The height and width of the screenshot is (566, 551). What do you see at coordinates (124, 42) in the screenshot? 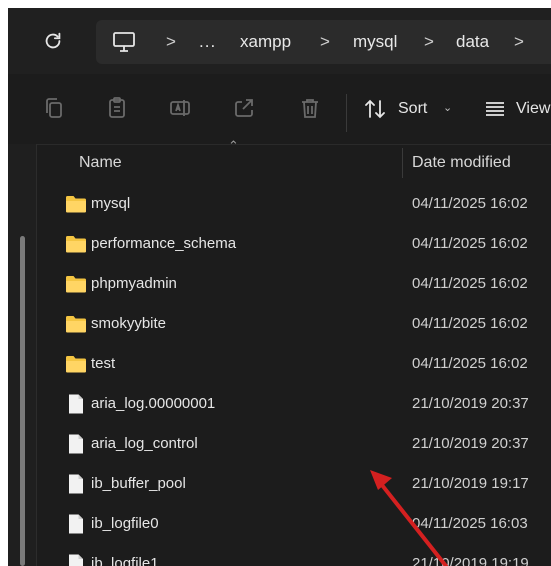
I see `computer-icon` at bounding box center [124, 42].